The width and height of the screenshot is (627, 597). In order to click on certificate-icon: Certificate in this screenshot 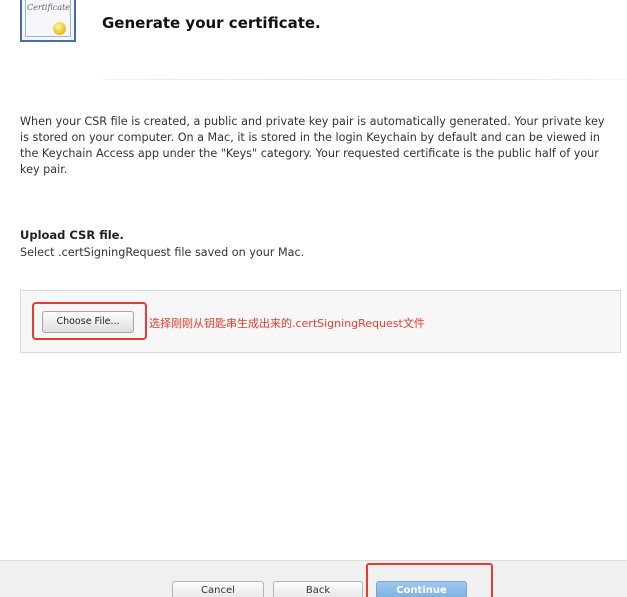, I will do `click(48, 21)`.